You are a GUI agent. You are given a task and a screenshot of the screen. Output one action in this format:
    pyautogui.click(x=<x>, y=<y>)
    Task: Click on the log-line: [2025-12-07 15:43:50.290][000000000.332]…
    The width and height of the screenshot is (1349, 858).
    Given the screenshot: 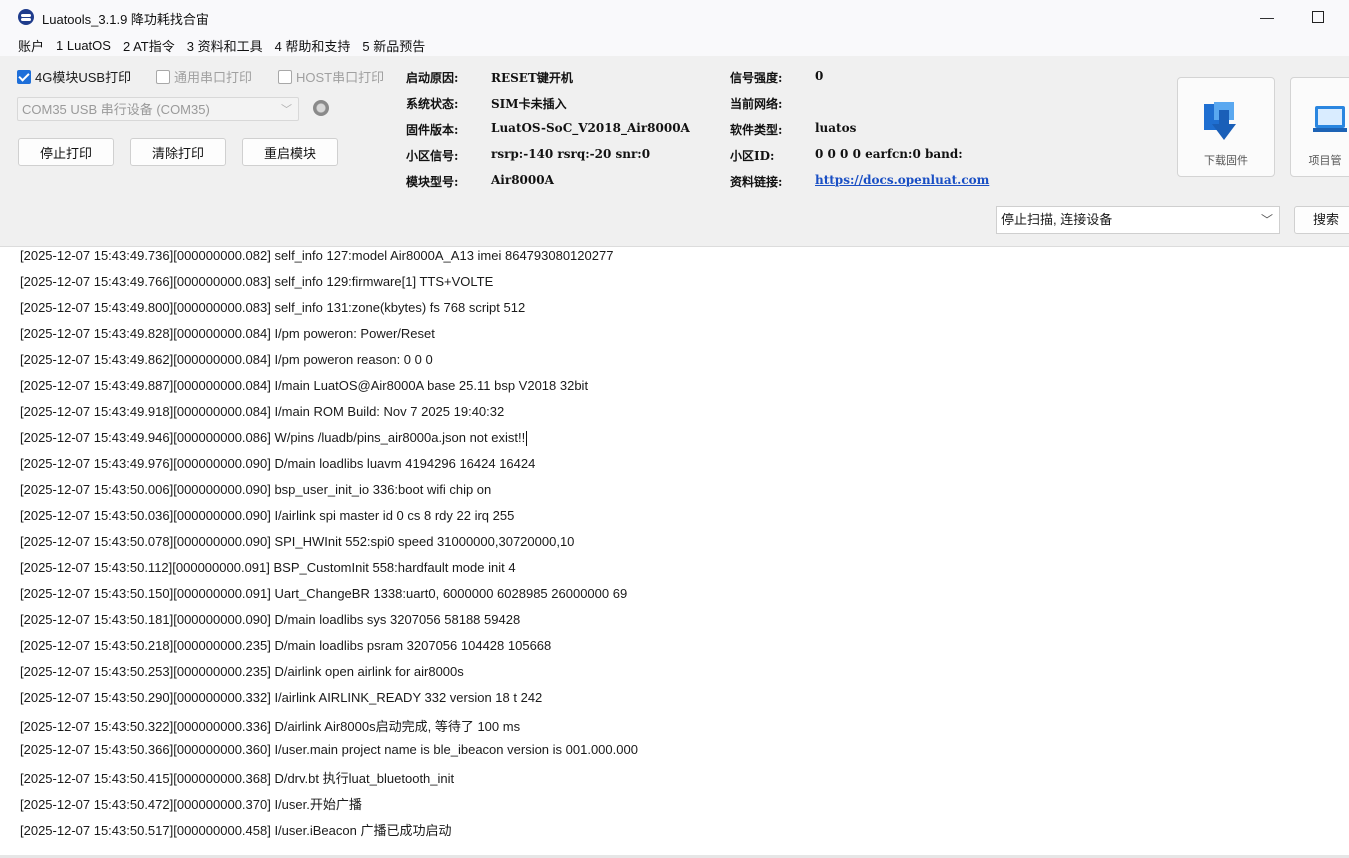 What is the action you would take?
    pyautogui.click(x=281, y=697)
    